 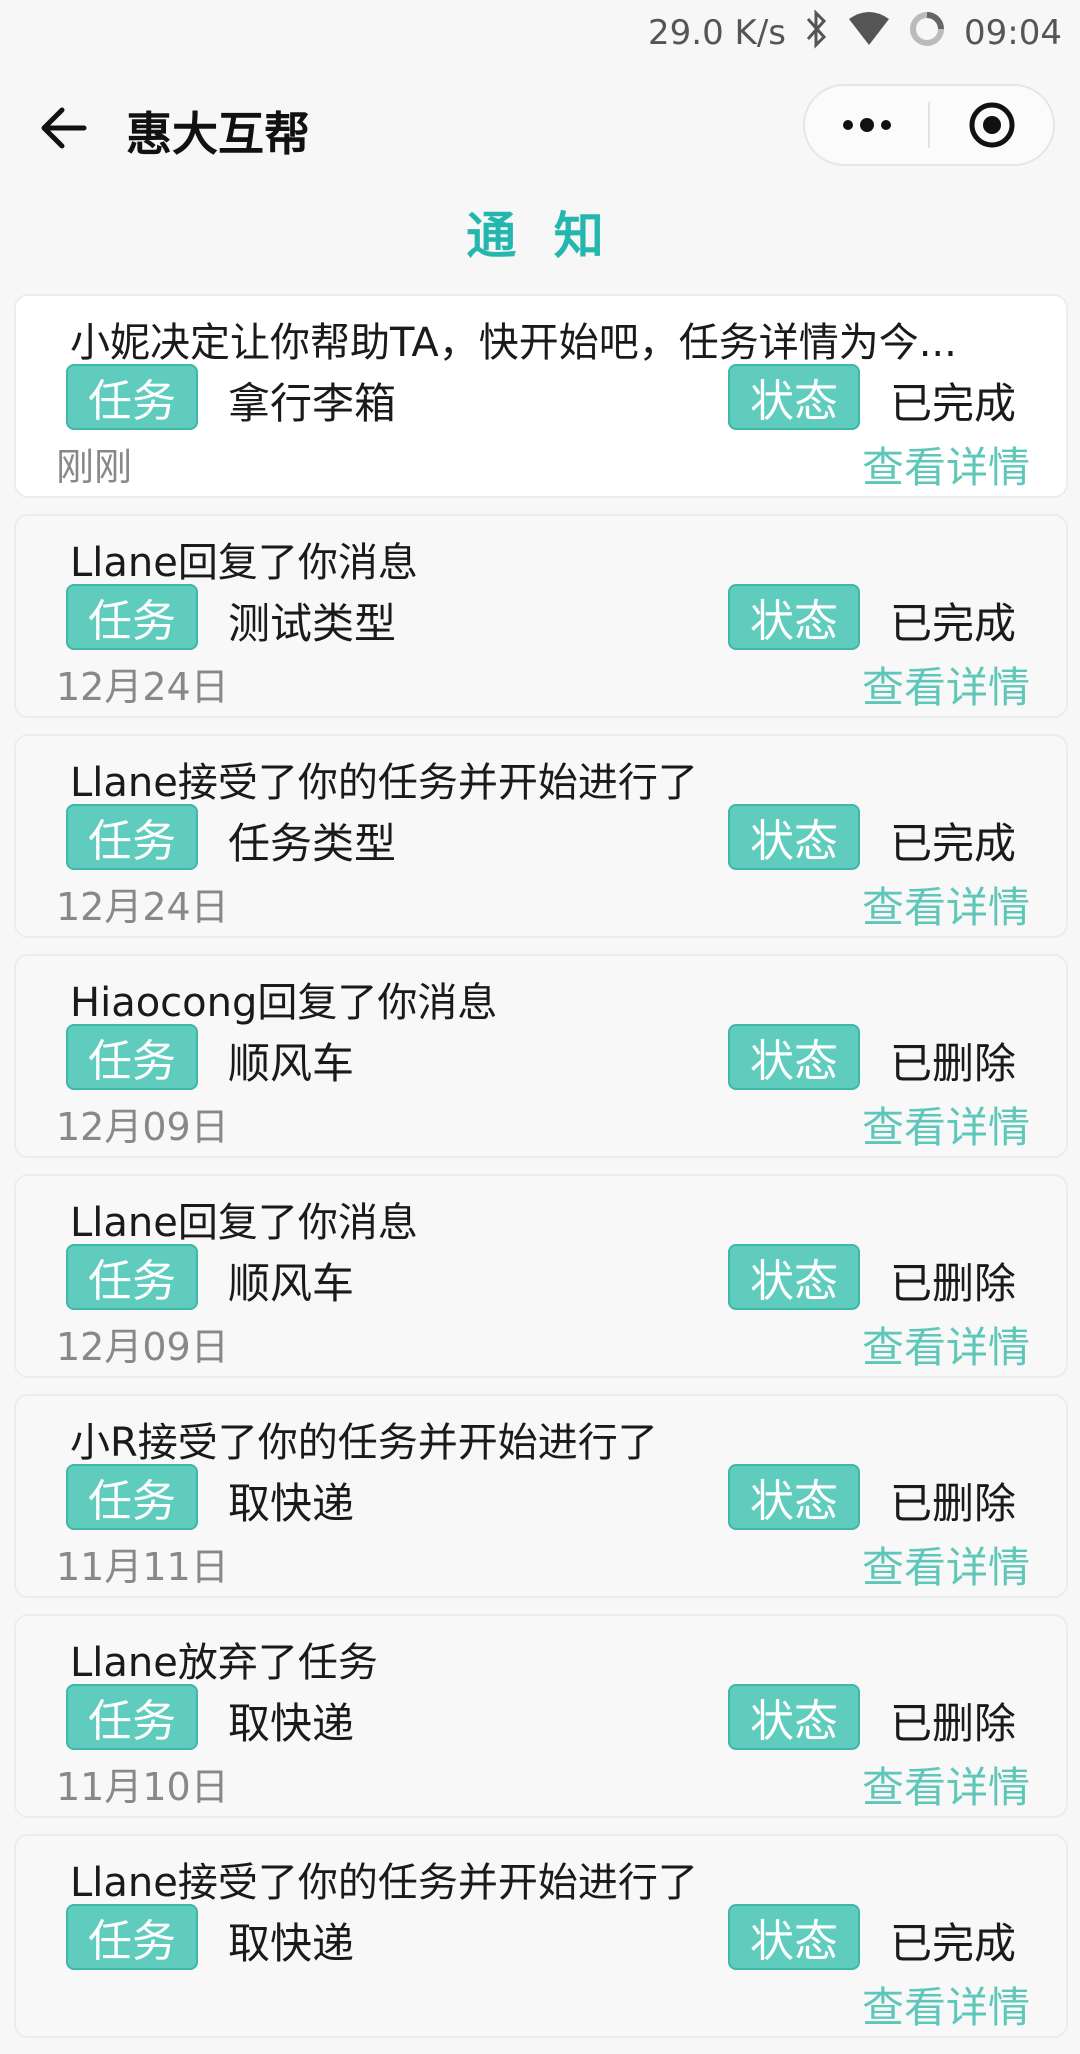 What do you see at coordinates (540, 33) in the screenshot?
I see `status-bar: 29.0 K/s 09:04` at bounding box center [540, 33].